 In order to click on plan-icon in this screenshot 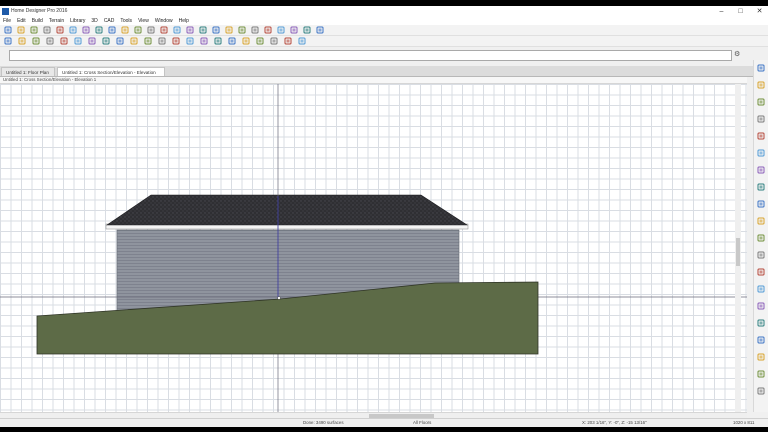, I will do `click(761, 170)`.